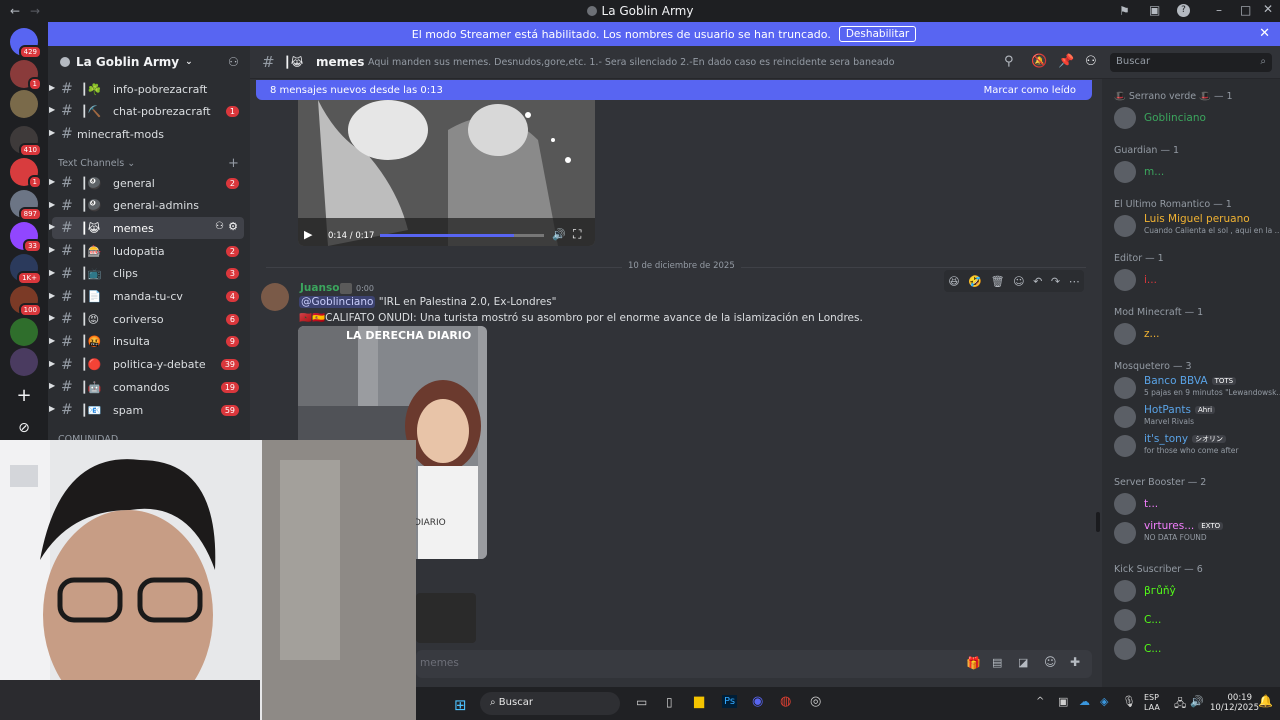  Describe the element at coordinates (1040, 701) in the screenshot. I see `tray-chevron-icon: ^` at that location.